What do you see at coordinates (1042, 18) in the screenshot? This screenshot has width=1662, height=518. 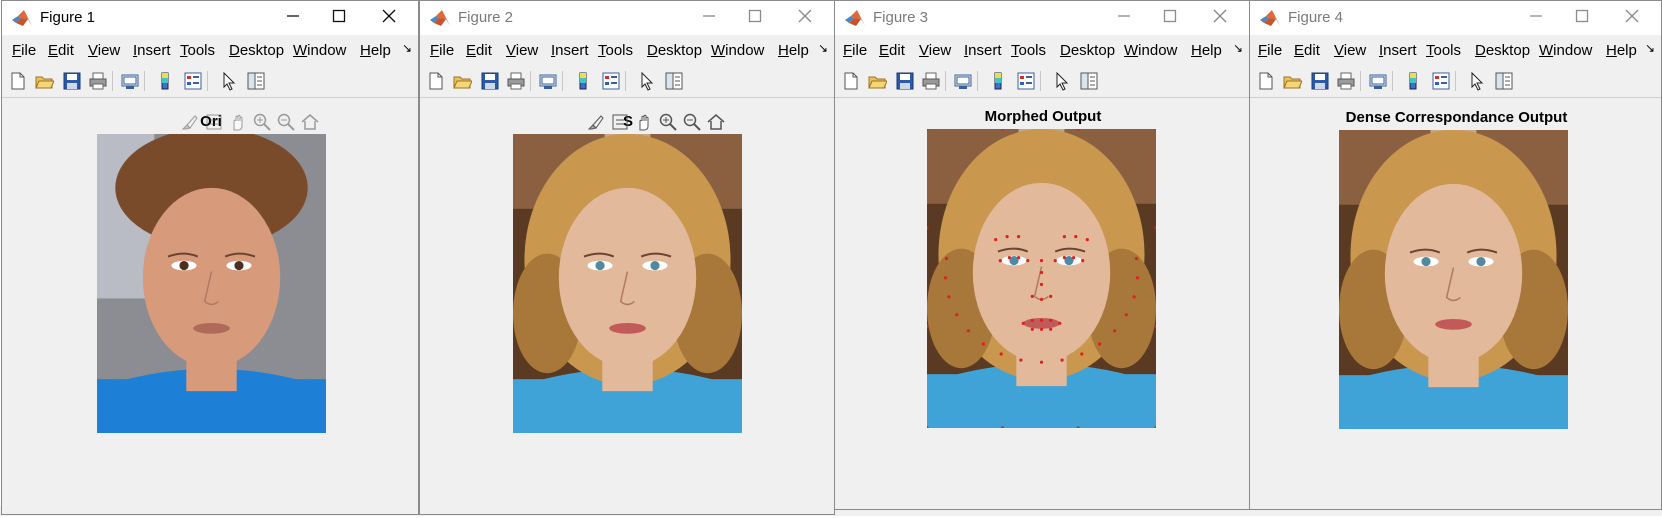 I see `title-bar: Figure 3` at bounding box center [1042, 18].